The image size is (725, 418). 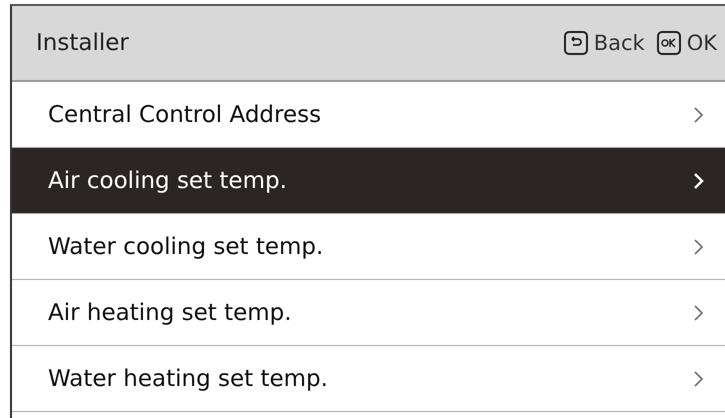 I want to click on key-hint: OK, so click(x=686, y=43).